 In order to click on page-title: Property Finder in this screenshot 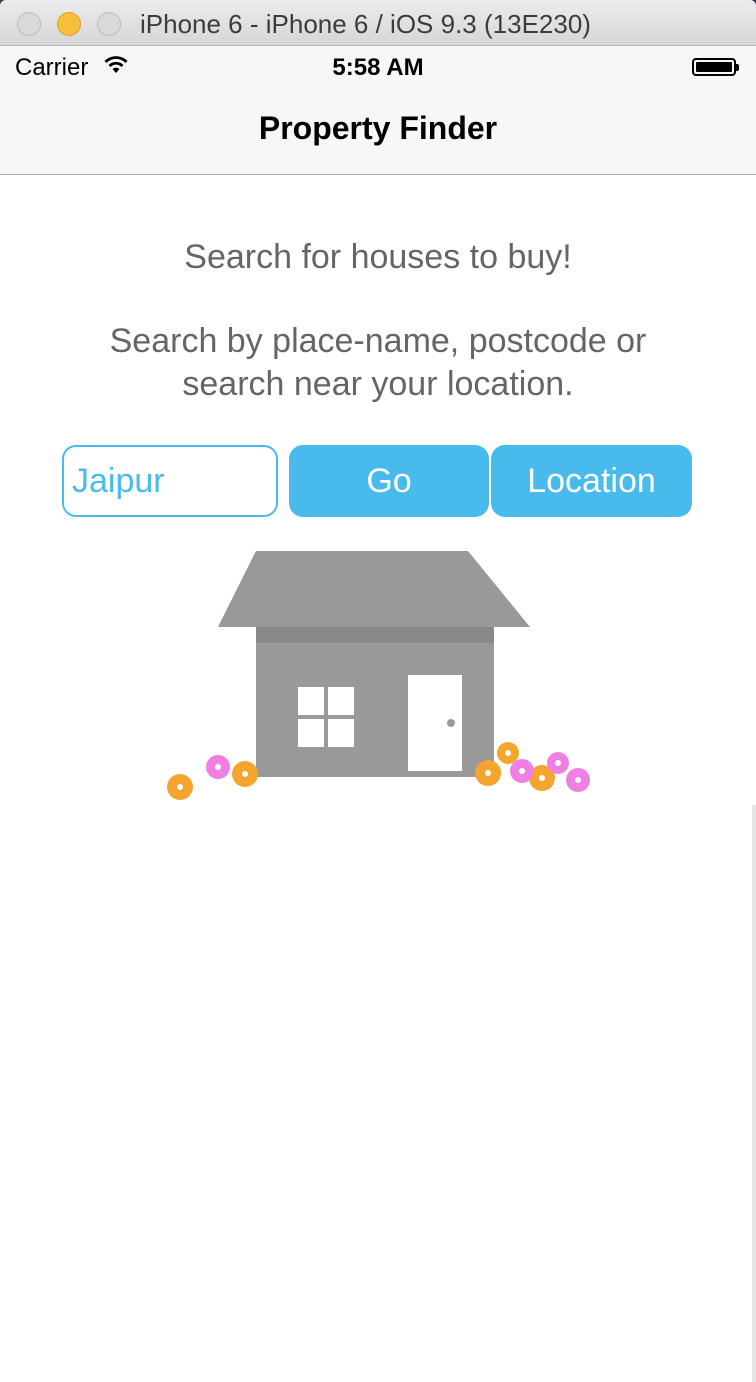, I will do `click(378, 128)`.